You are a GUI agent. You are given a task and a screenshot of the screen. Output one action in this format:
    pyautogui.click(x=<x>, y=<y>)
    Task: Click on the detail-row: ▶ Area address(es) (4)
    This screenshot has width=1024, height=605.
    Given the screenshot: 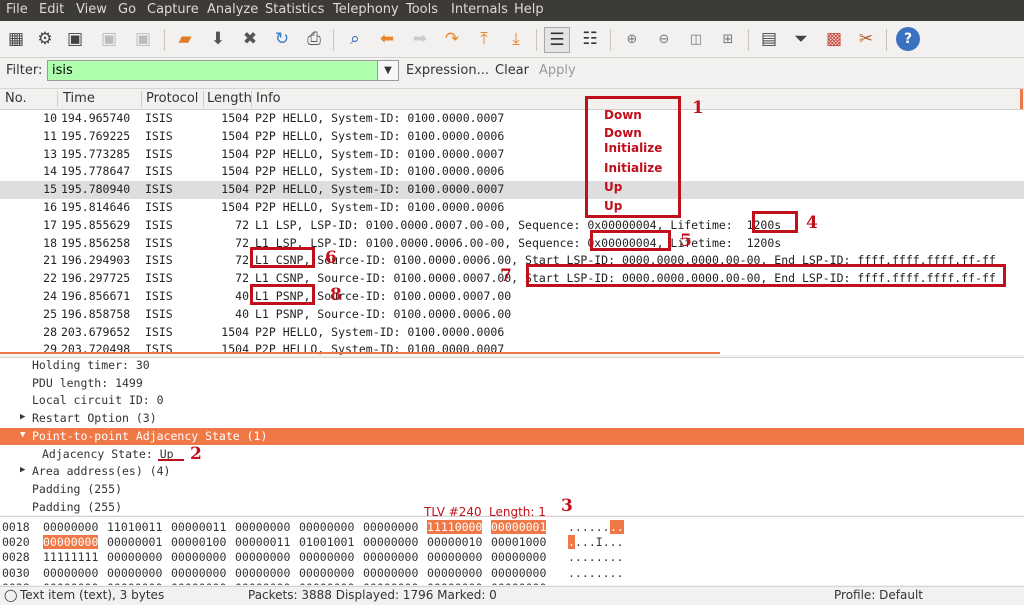 What is the action you would take?
    pyautogui.click(x=512, y=472)
    